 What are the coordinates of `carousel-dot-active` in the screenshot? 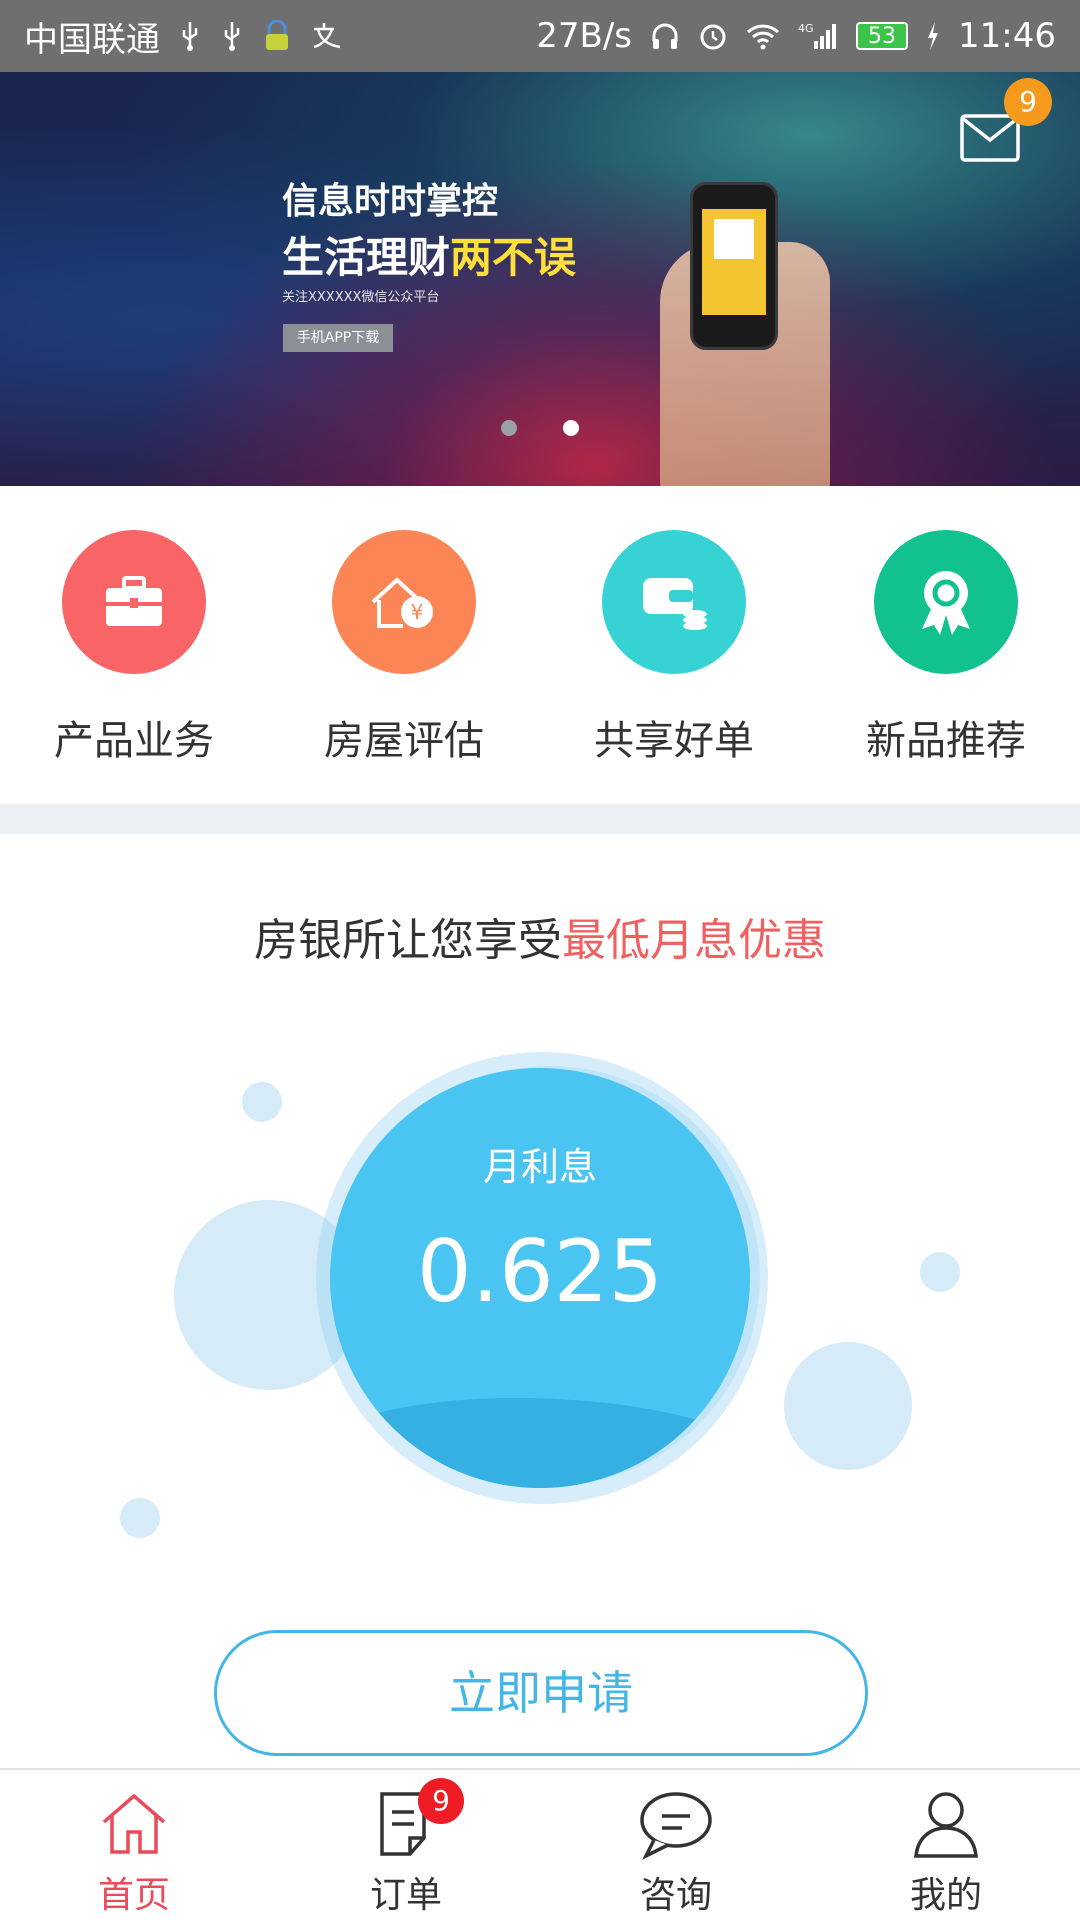 It's located at (571, 428).